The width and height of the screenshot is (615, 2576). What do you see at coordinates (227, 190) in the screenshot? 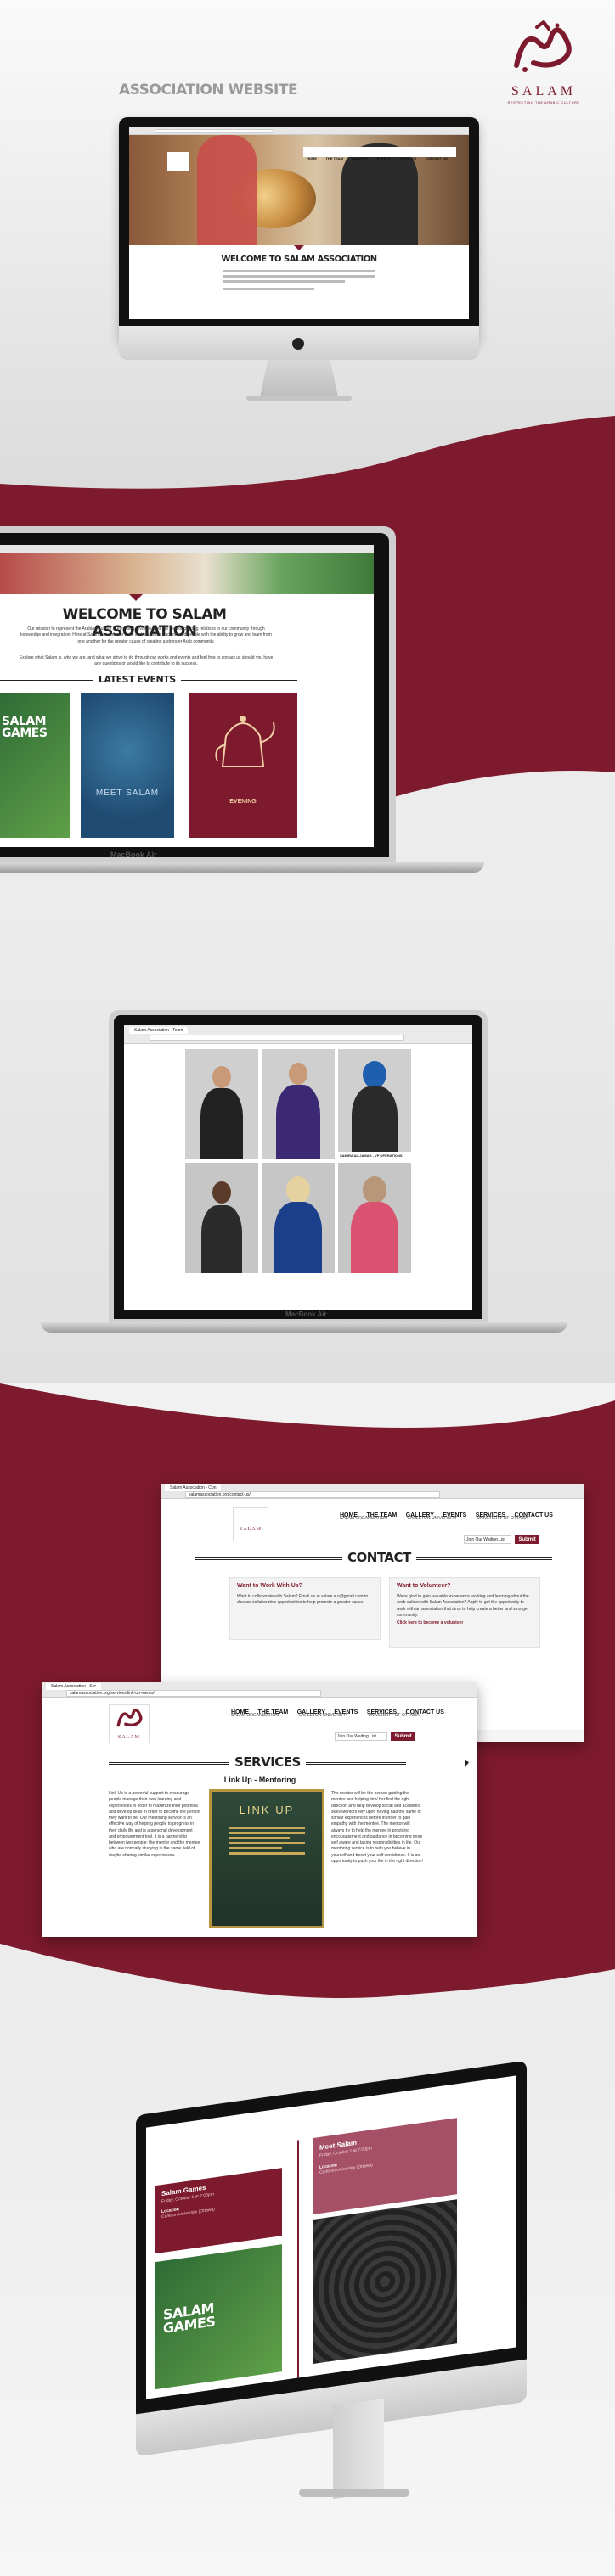
I see `musician-shirt` at bounding box center [227, 190].